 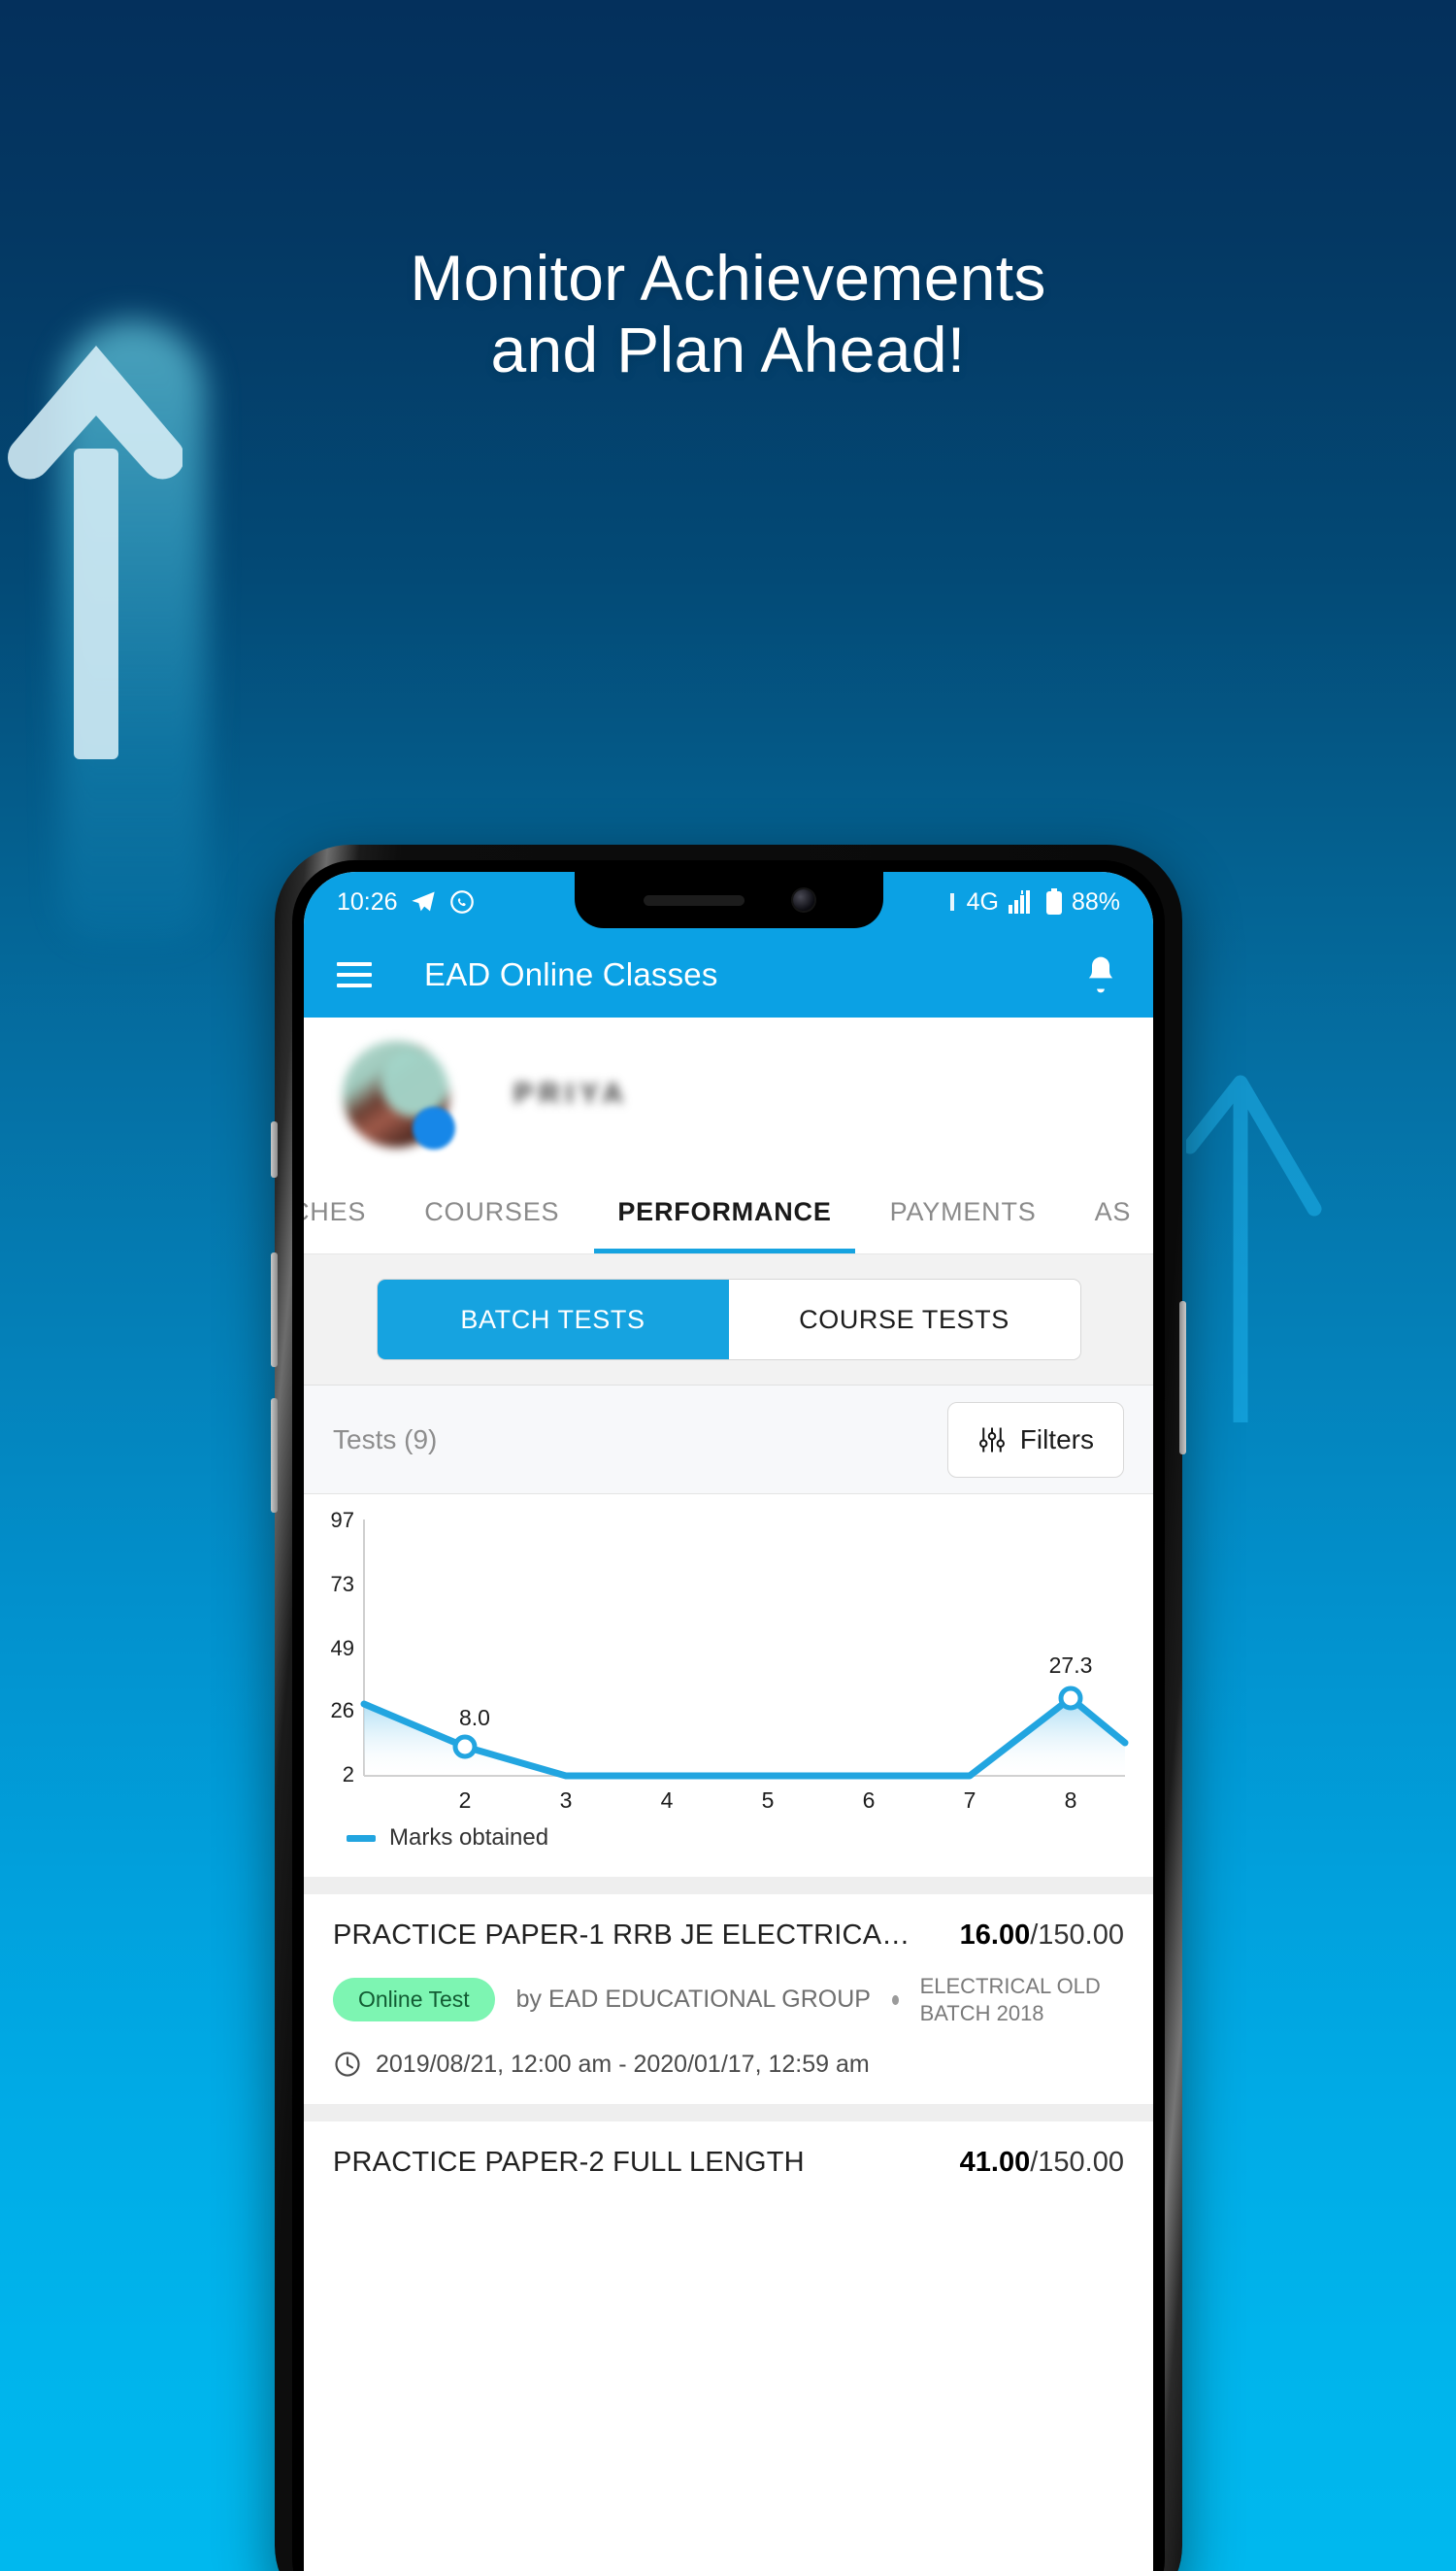 I want to click on tab-batches: CHES, so click(x=349, y=1212).